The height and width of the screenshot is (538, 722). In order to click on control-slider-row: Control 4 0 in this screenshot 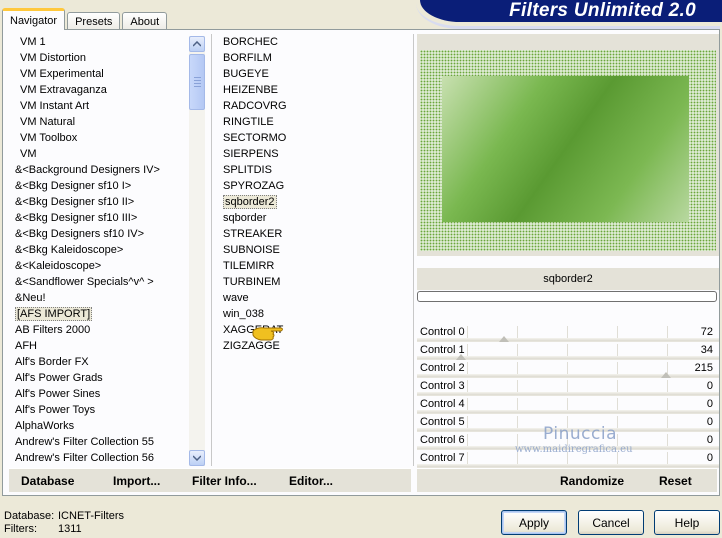, I will do `click(568, 405)`.